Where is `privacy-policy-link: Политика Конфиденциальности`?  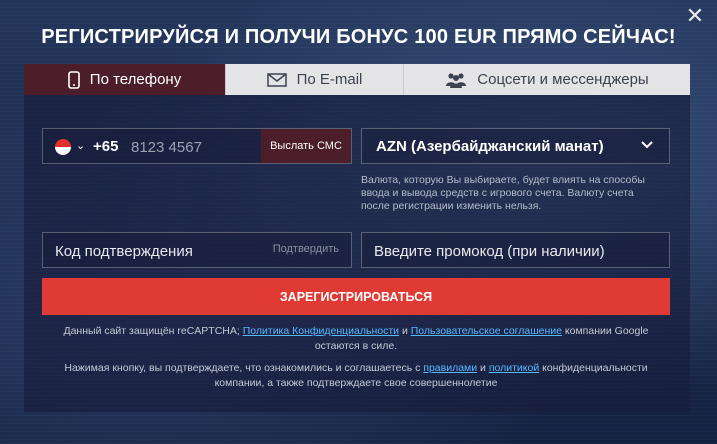
privacy-policy-link: Политика Конфиденциальности is located at coordinates (321, 331).